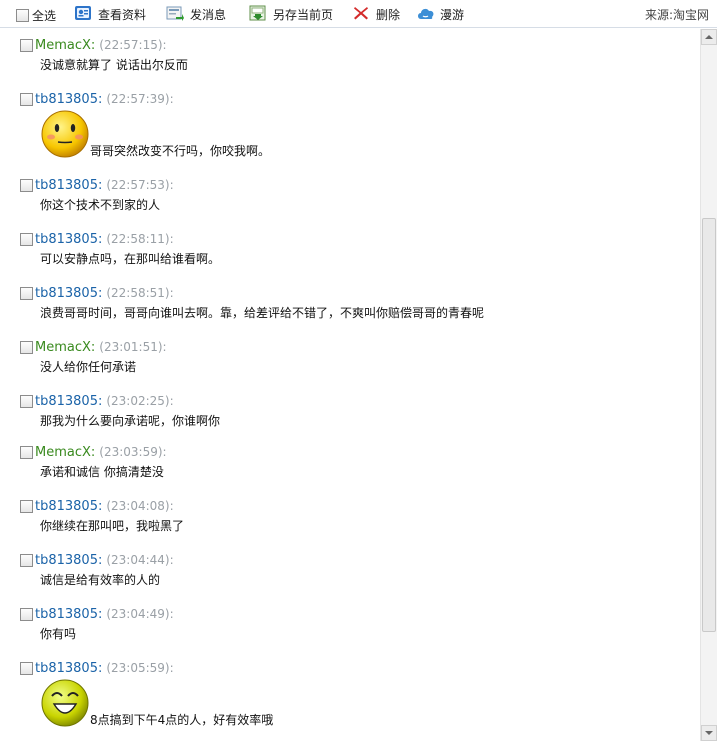  I want to click on chat-message: MemacX: (23:03:59): 承诺和诚信 你搞清楚没, so click(355, 462).